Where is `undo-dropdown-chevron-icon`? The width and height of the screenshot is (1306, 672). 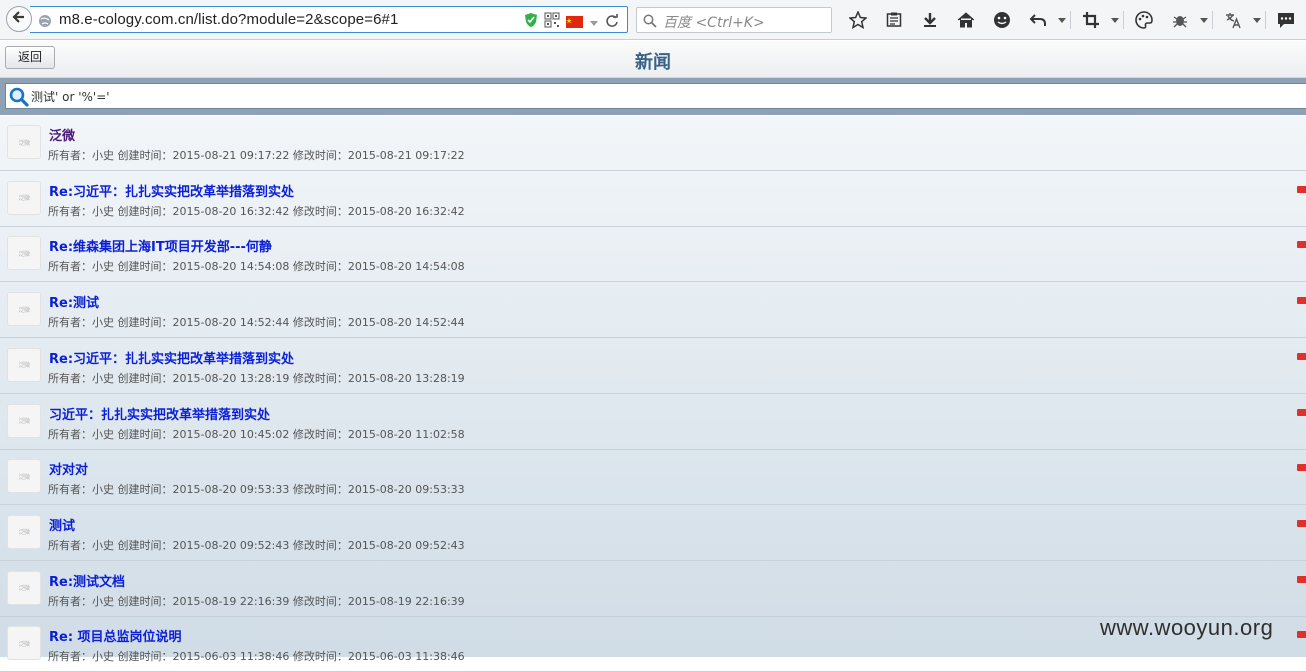
undo-dropdown-chevron-icon is located at coordinates (1062, 20).